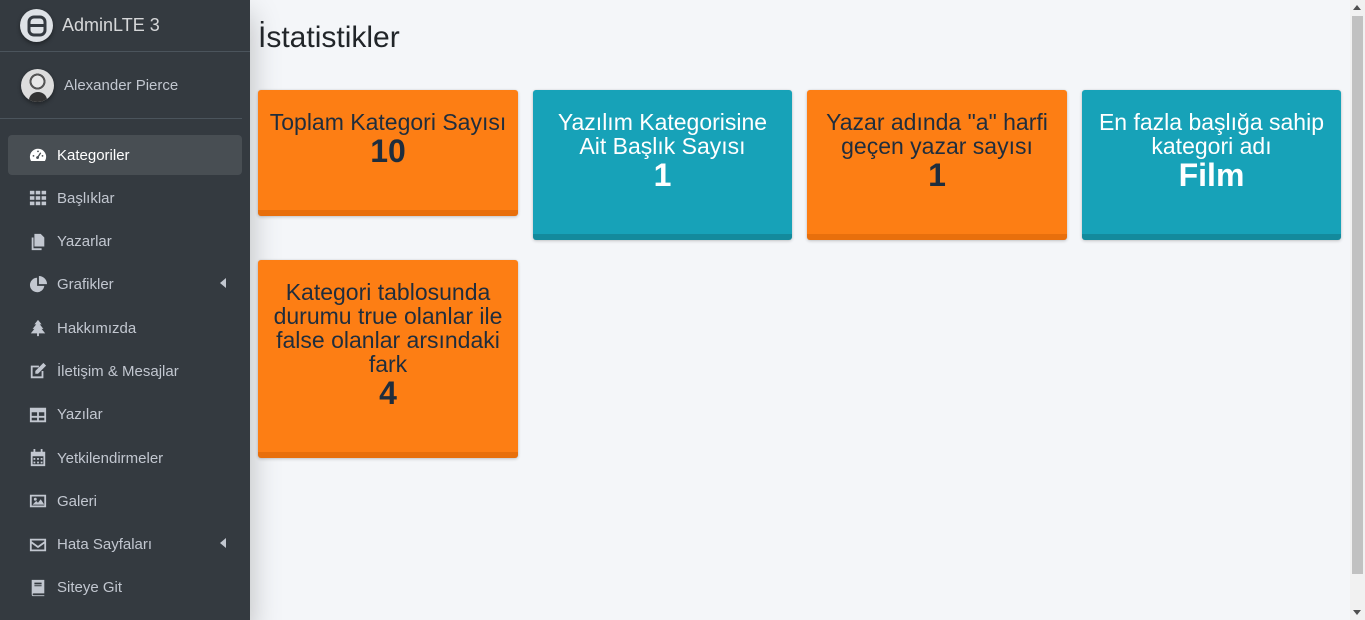  I want to click on sidebar-item-galeri: Galeri, so click(125, 501).